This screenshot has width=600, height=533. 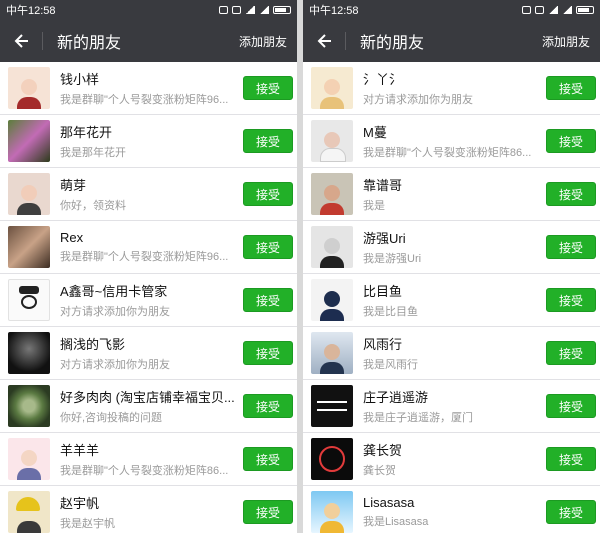 I want to click on list-item: 羊羊羊 我是群聊"个人号裂变涨粉矩阵86... 接受, so click(x=148, y=459).